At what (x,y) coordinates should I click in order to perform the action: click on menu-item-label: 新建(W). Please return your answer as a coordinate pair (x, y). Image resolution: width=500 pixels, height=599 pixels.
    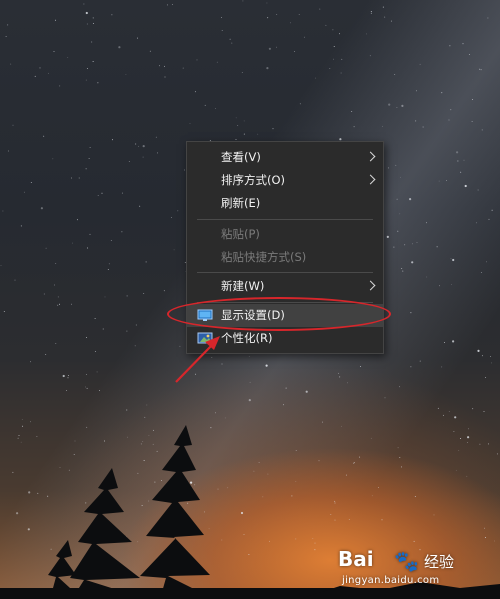
    Looking at the image, I should click on (243, 286).